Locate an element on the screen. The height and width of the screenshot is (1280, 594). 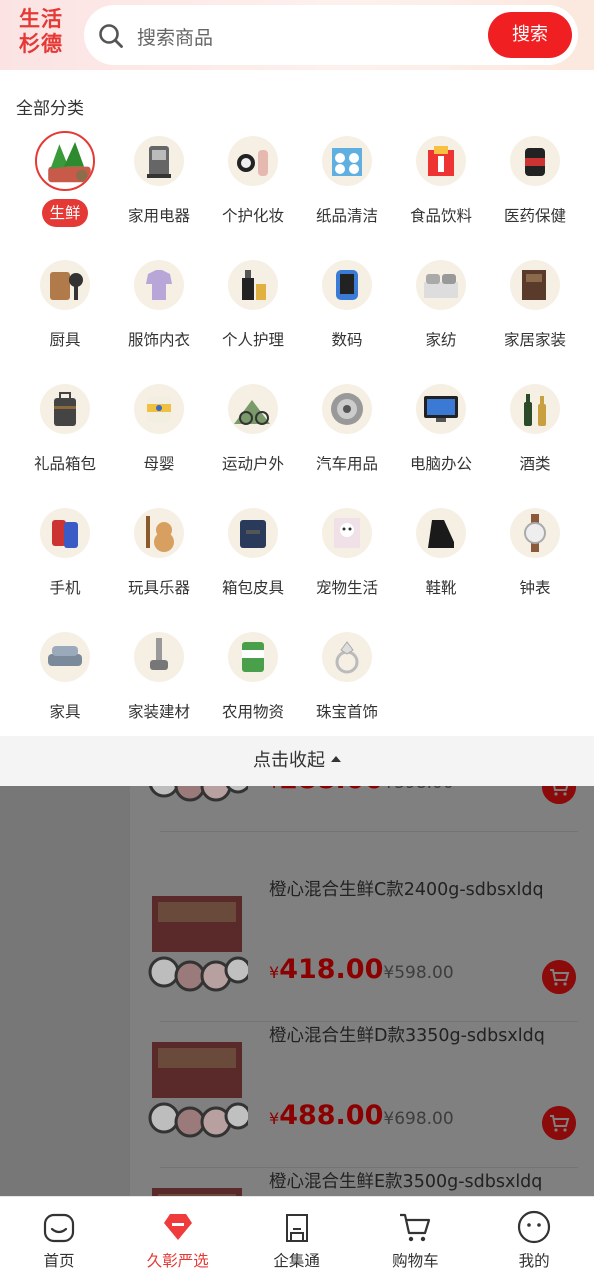
category-item: 家纺 is located at coordinates (441, 314).